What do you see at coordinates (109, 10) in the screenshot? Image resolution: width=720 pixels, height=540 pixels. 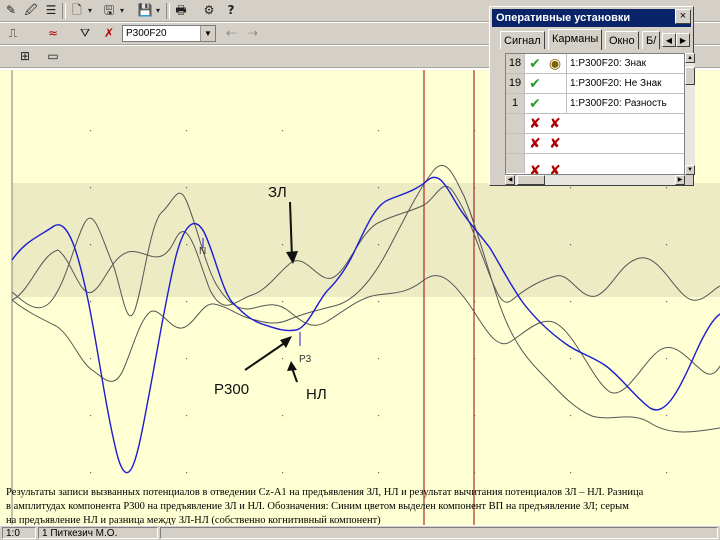 I see `open-icon: 🖫` at bounding box center [109, 10].